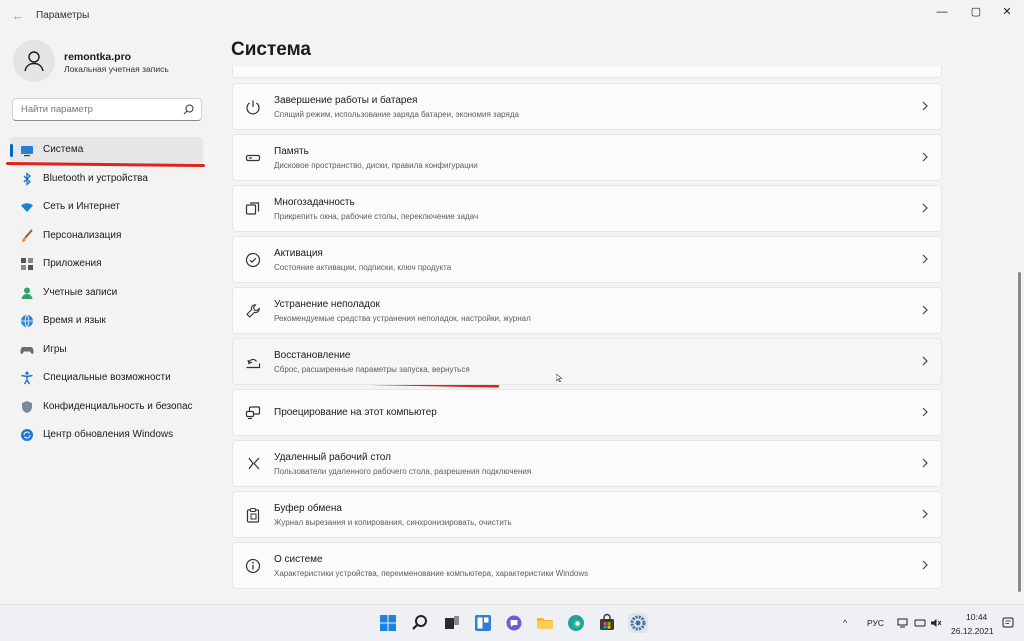  I want to click on user-avatar-icon, so click(34, 61).